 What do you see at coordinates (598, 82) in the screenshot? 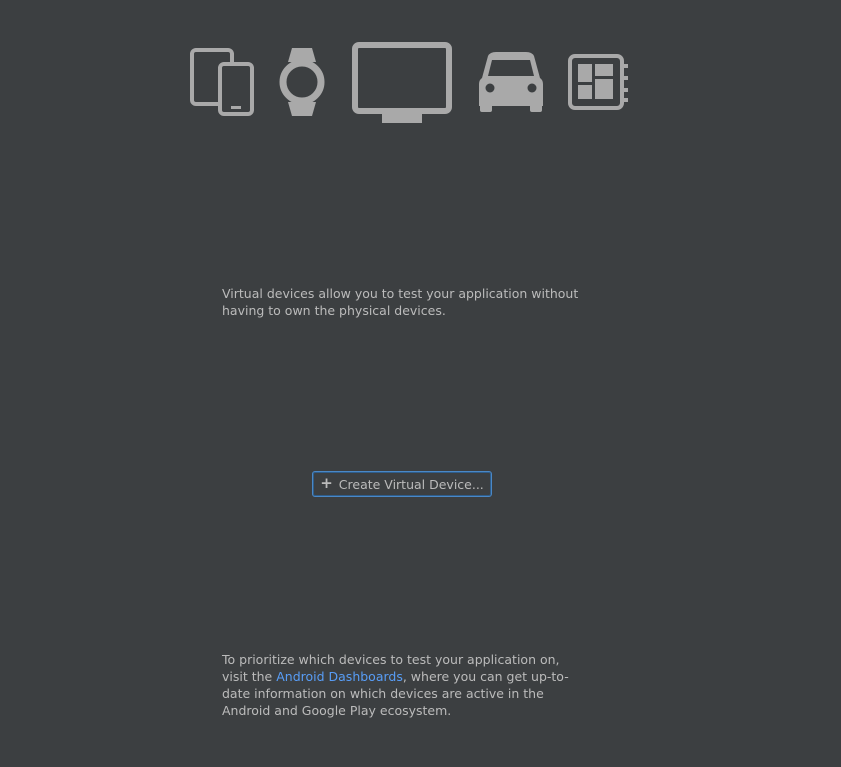
I see `things-board-icon` at bounding box center [598, 82].